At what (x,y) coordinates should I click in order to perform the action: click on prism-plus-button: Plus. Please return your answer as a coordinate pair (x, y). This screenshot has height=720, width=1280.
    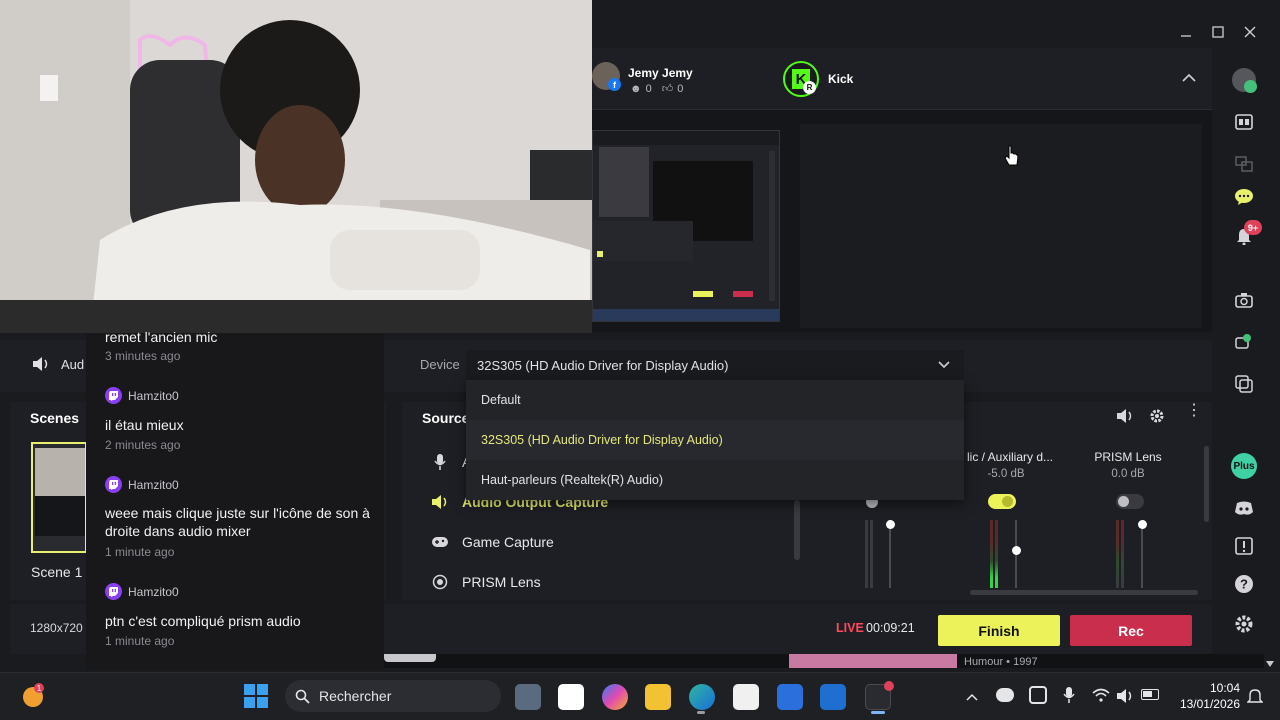
    Looking at the image, I should click on (1244, 466).